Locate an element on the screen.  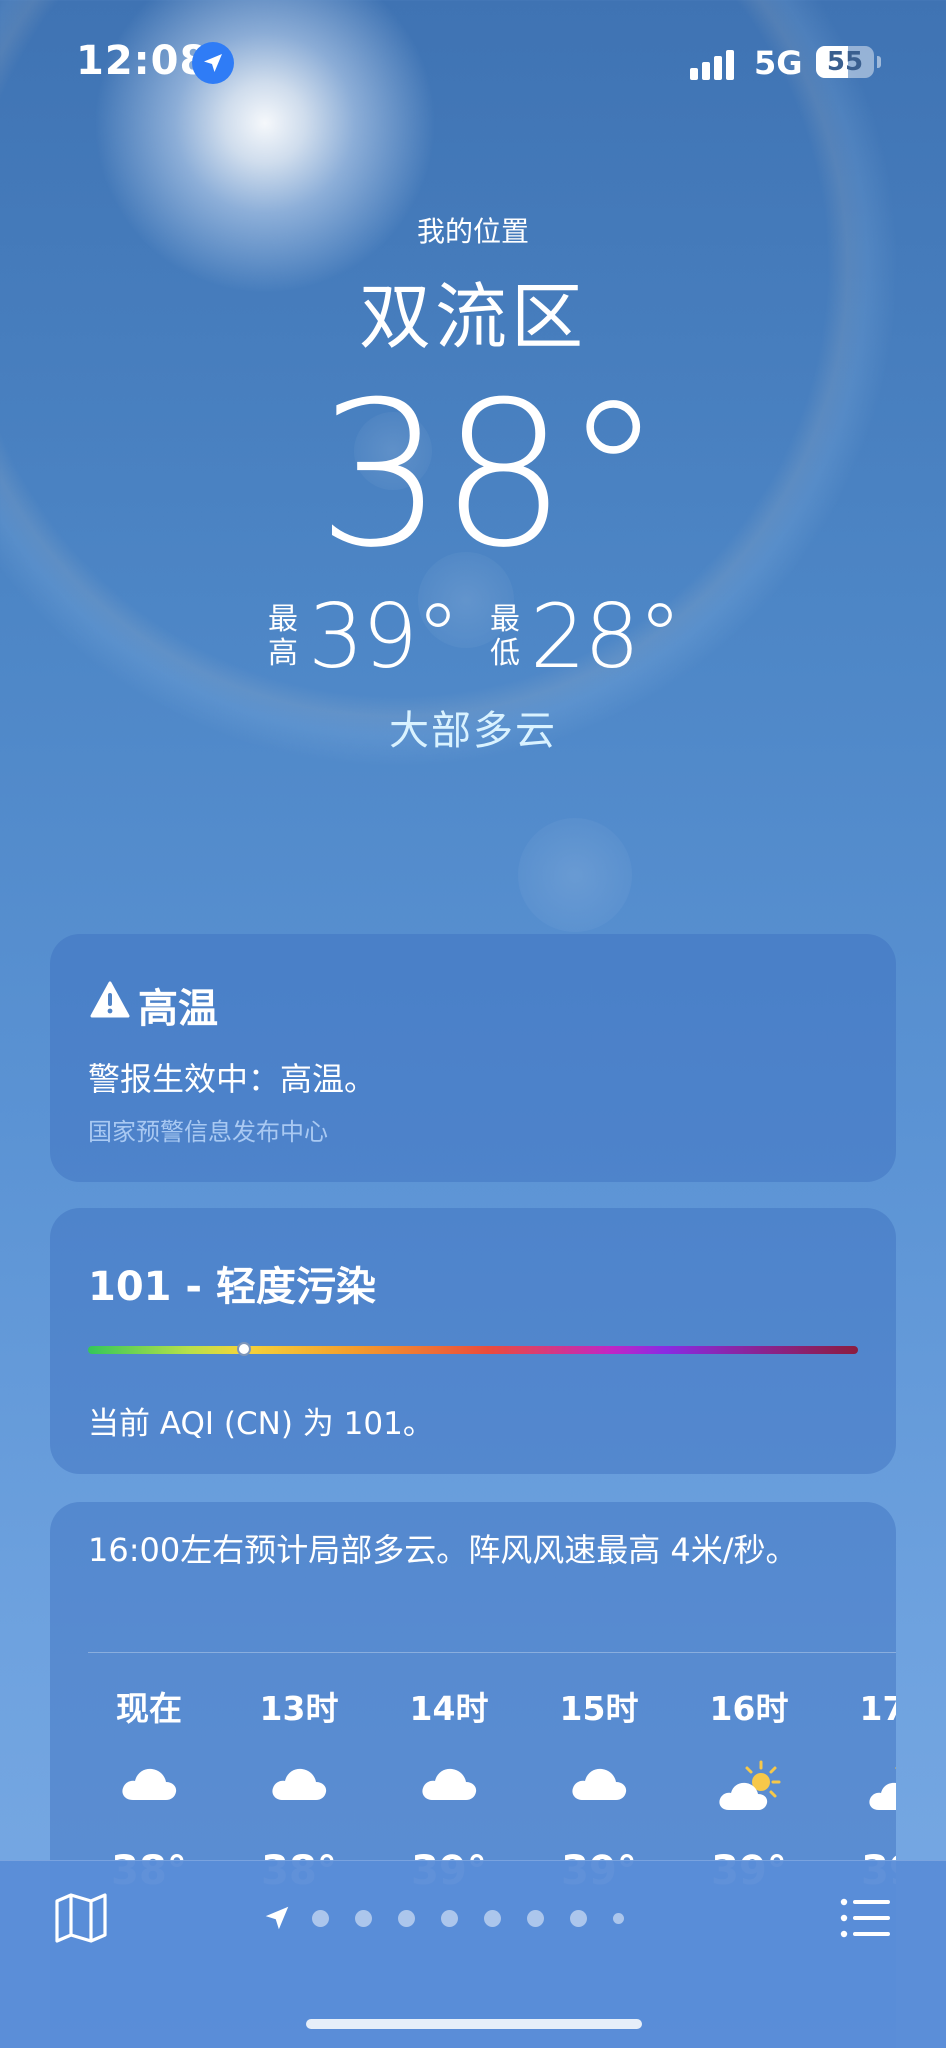
high-label: 最高 is located at coordinates (283, 636).